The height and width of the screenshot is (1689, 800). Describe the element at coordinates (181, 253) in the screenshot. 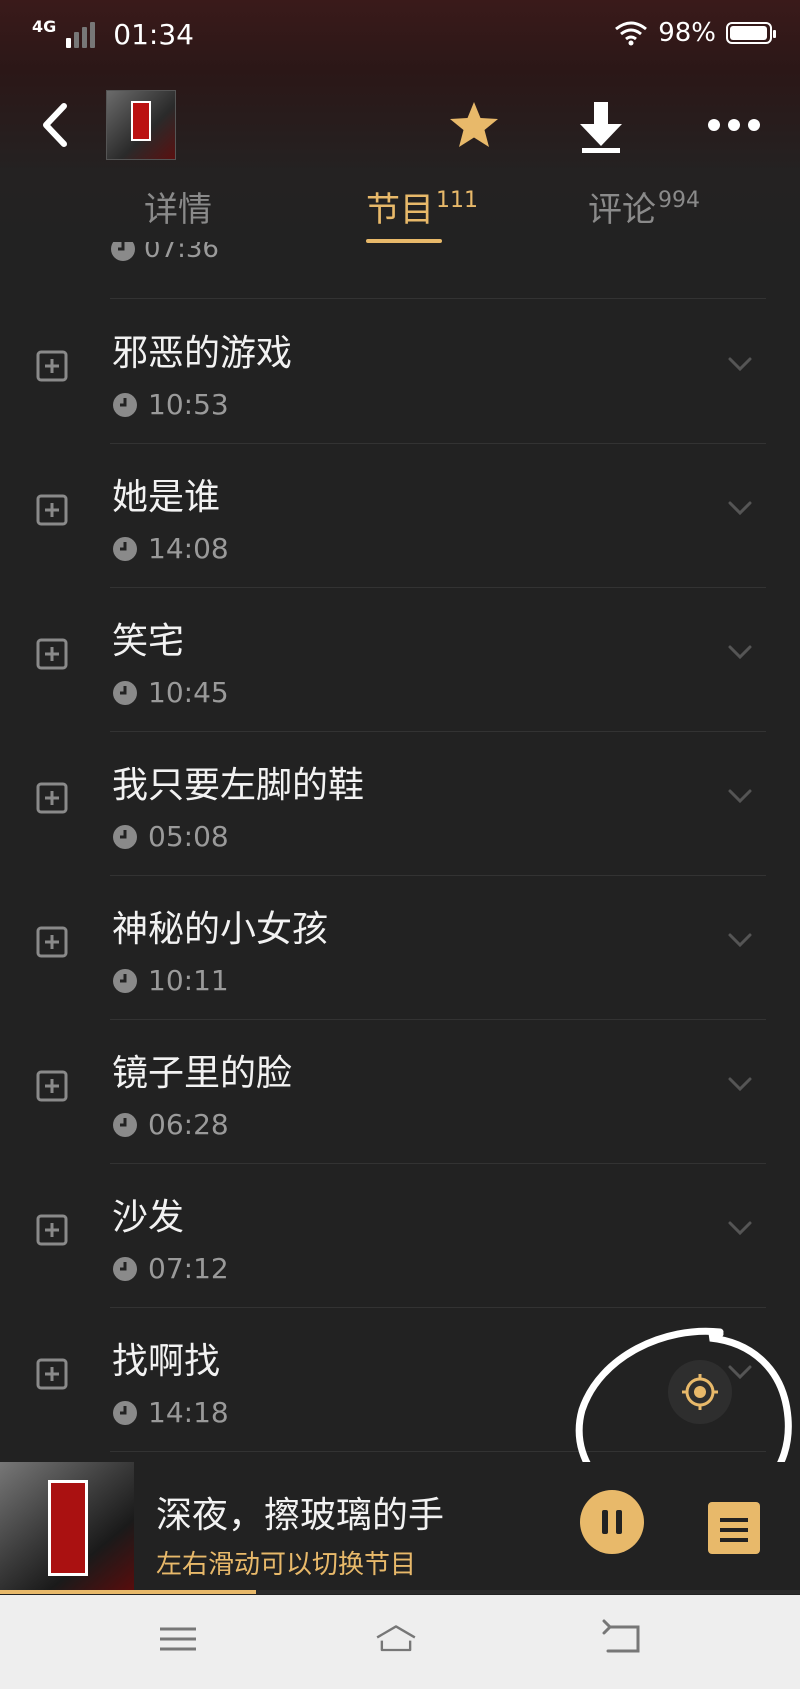

I see `duration-text: 07:36` at that location.